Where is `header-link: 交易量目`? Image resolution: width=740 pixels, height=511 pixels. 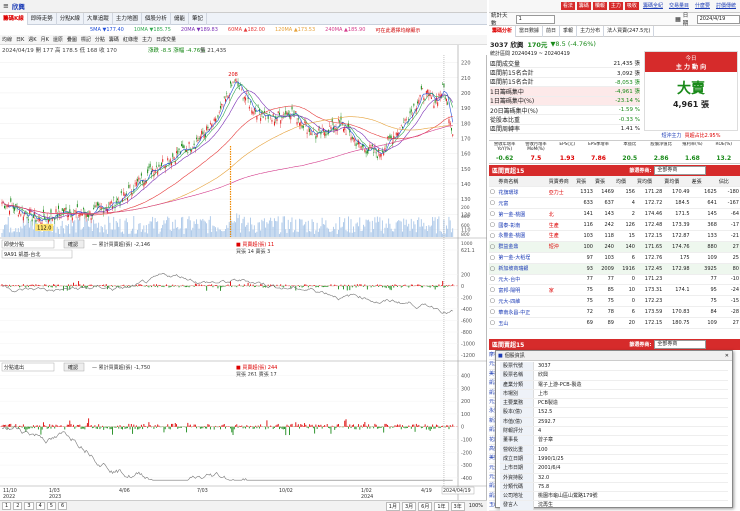 header-link: 交易量目 is located at coordinates (679, 6).